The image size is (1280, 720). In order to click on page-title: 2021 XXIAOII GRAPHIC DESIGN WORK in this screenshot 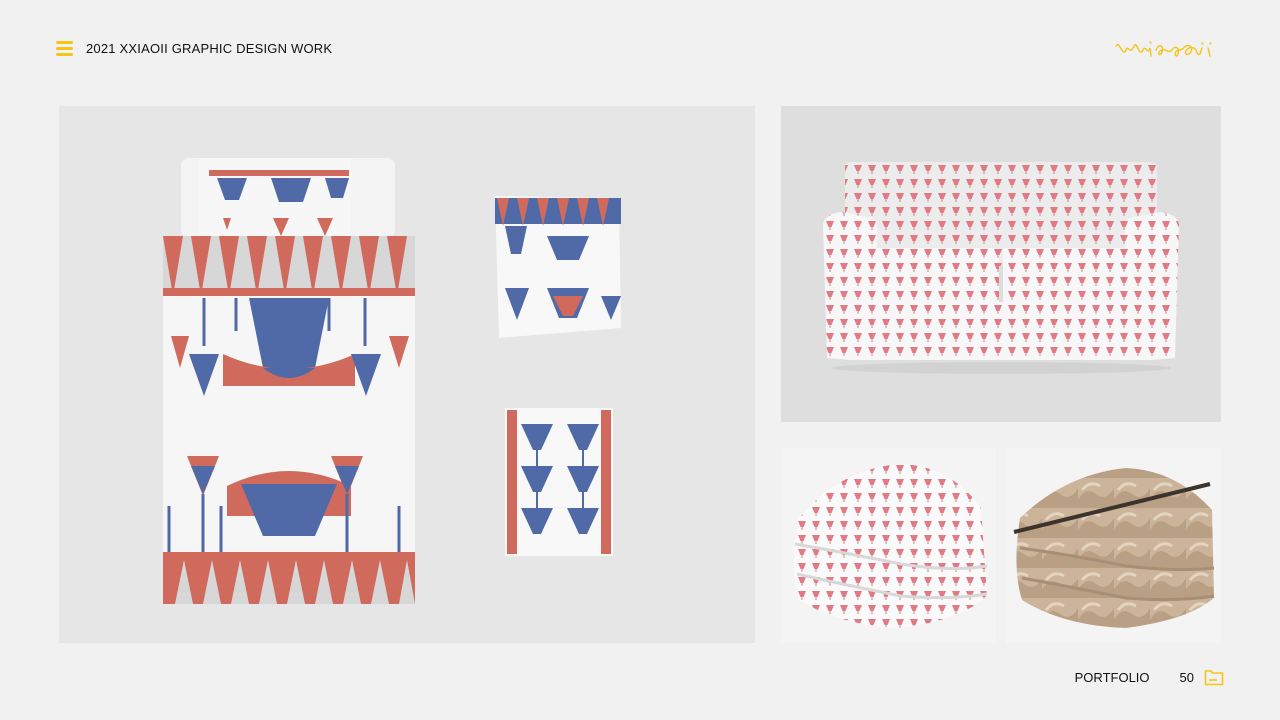, I will do `click(209, 48)`.